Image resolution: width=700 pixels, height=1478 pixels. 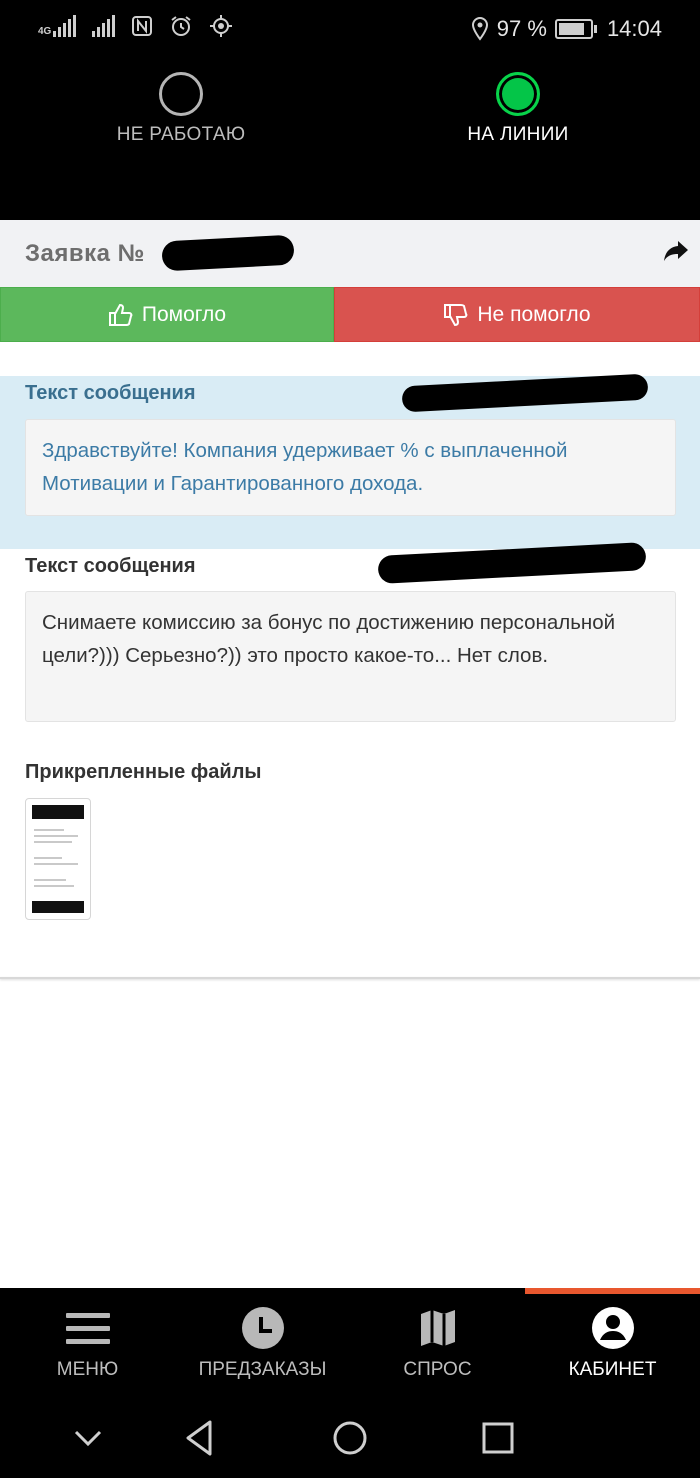 I want to click on attachments-label: Прикрепленные файлы, so click(x=143, y=772).